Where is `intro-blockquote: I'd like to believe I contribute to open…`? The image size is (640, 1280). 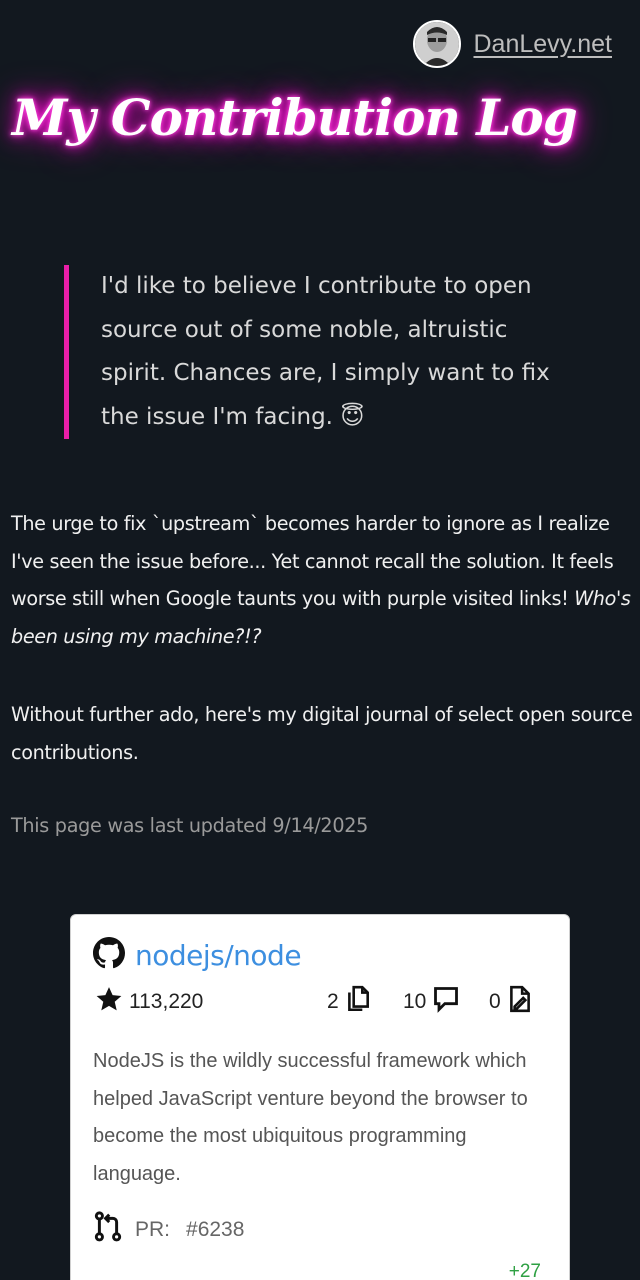
intro-blockquote: I'd like to believe I contribute to open… is located at coordinates (314, 352).